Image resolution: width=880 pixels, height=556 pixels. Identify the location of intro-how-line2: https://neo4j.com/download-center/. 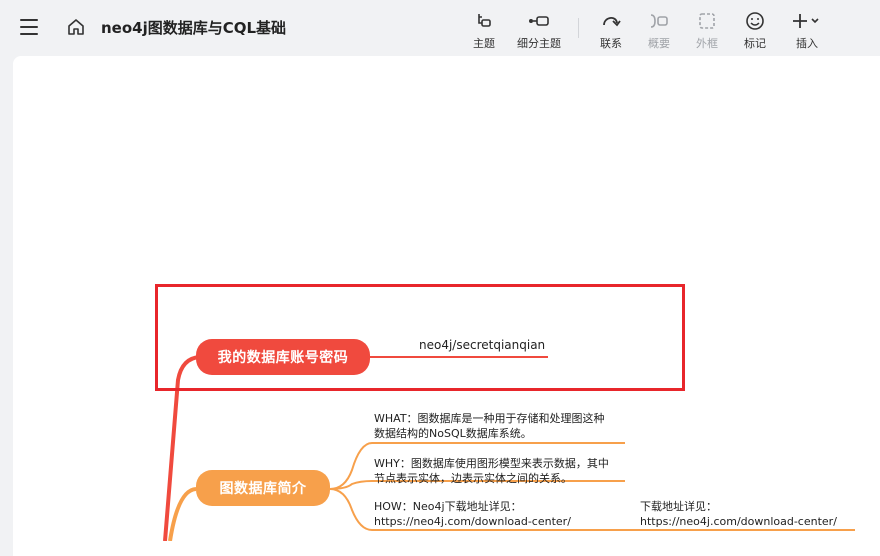
(472, 521).